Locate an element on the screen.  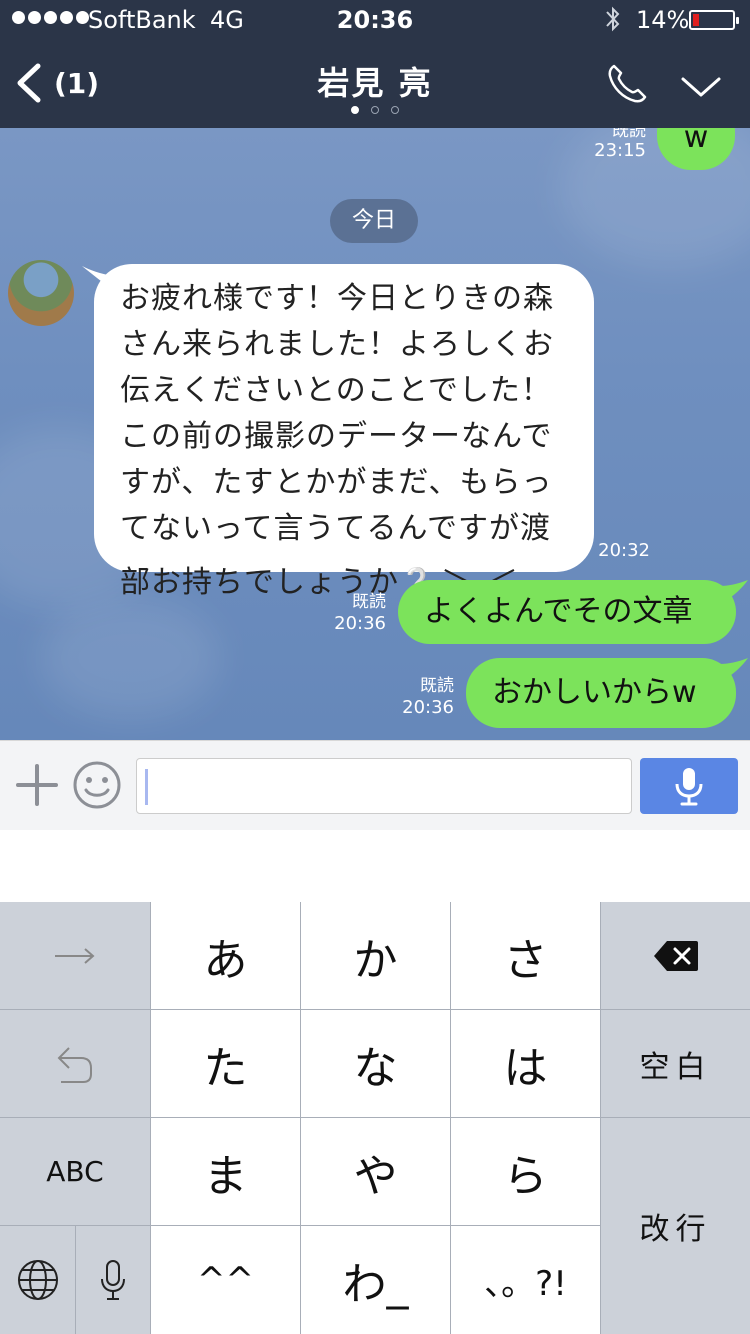
message-text: w is located at coordinates (696, 141).